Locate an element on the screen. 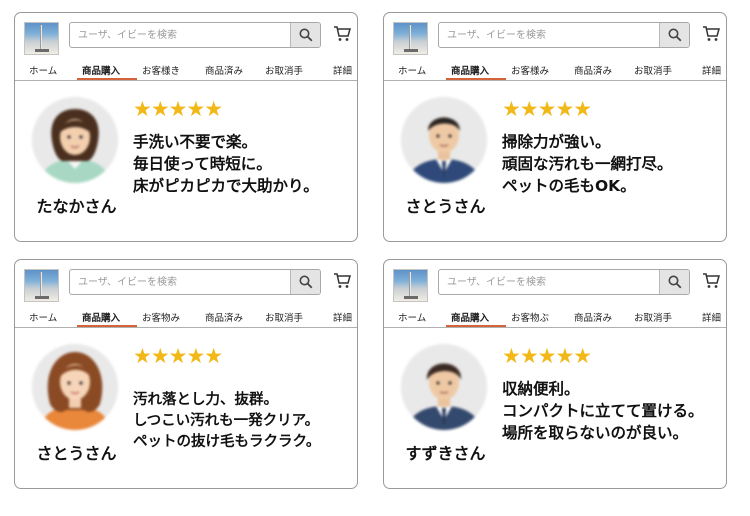 This screenshot has height=516, width=750. review-line: しつこい汚れも一発クリア。 is located at coordinates (226, 421).